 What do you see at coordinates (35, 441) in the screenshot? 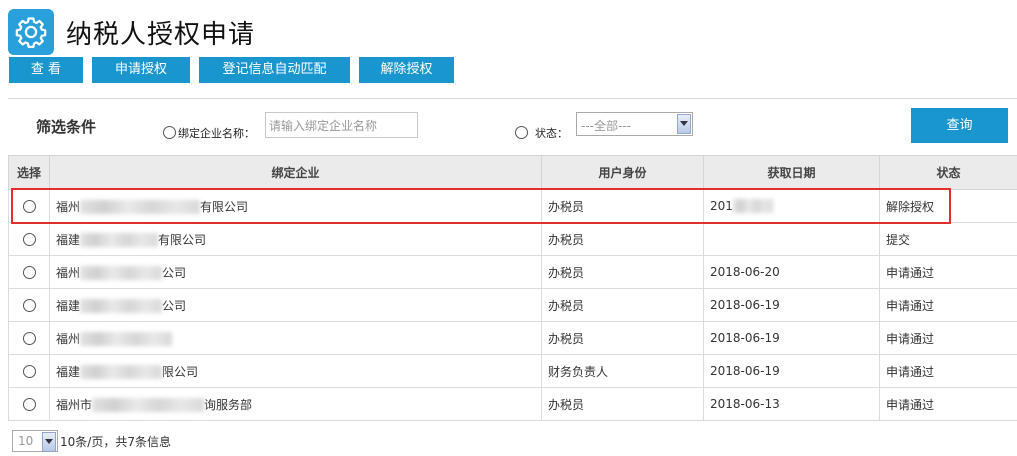
I see `page-size-select: 10` at bounding box center [35, 441].